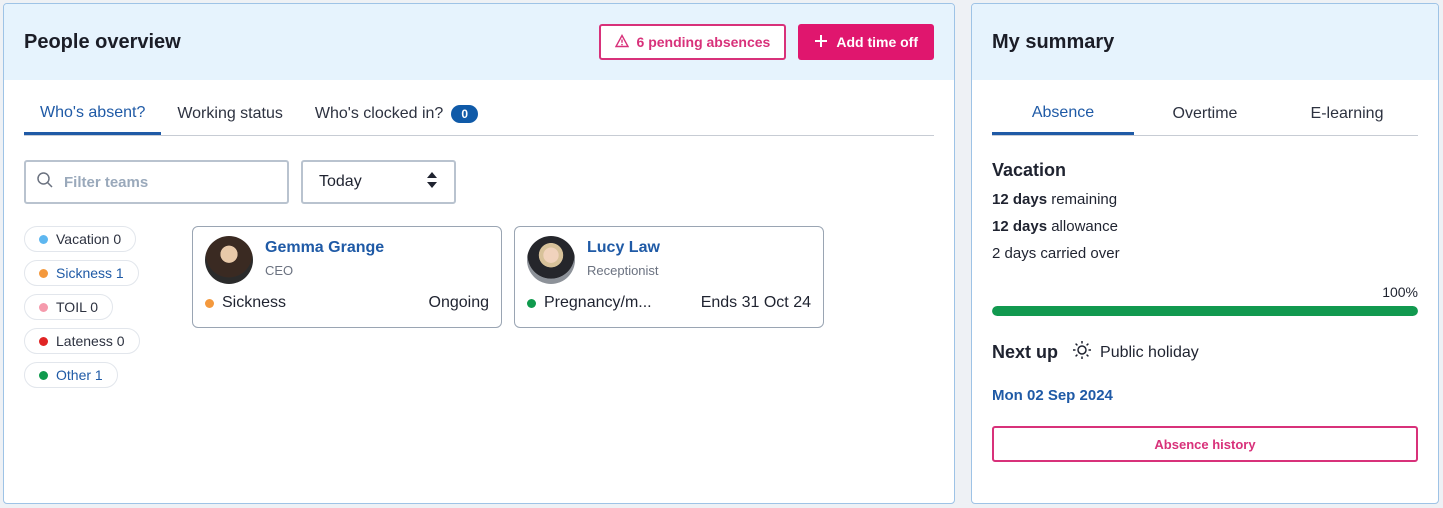 This screenshot has width=1443, height=508. I want to click on tab-label: Who's clocked in?, so click(379, 113).